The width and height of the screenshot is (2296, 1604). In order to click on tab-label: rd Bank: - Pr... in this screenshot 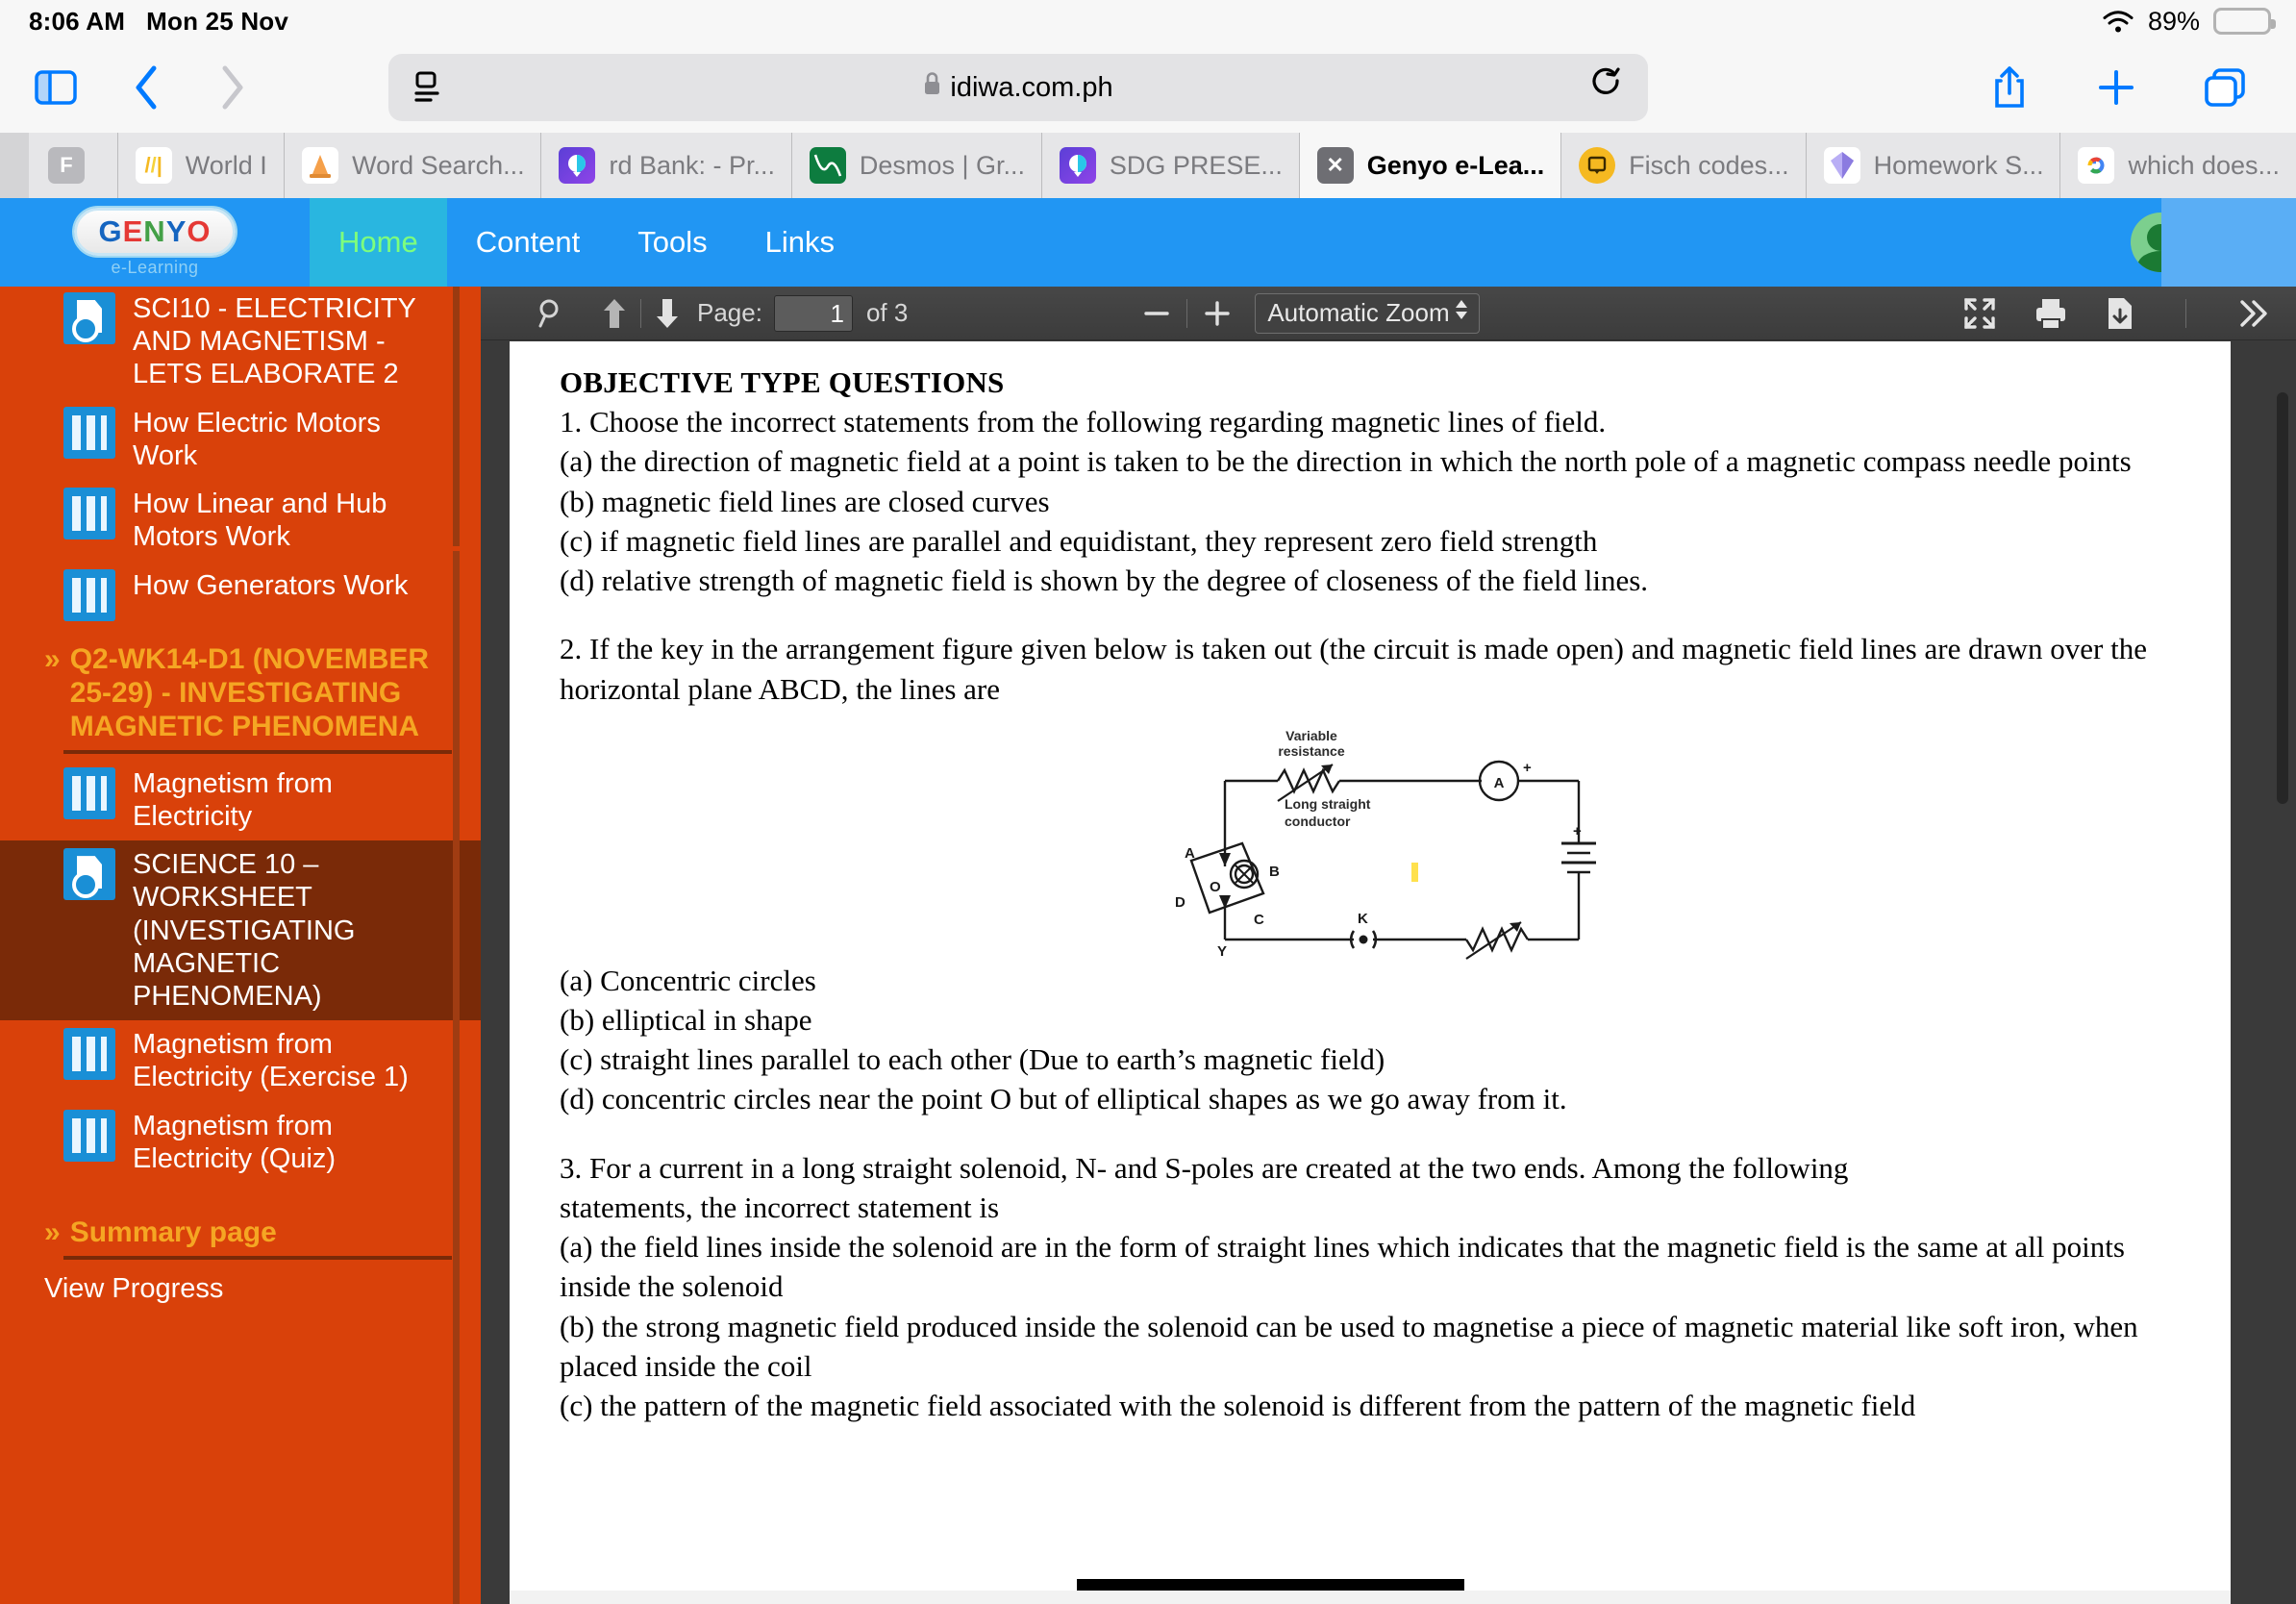, I will do `click(692, 165)`.